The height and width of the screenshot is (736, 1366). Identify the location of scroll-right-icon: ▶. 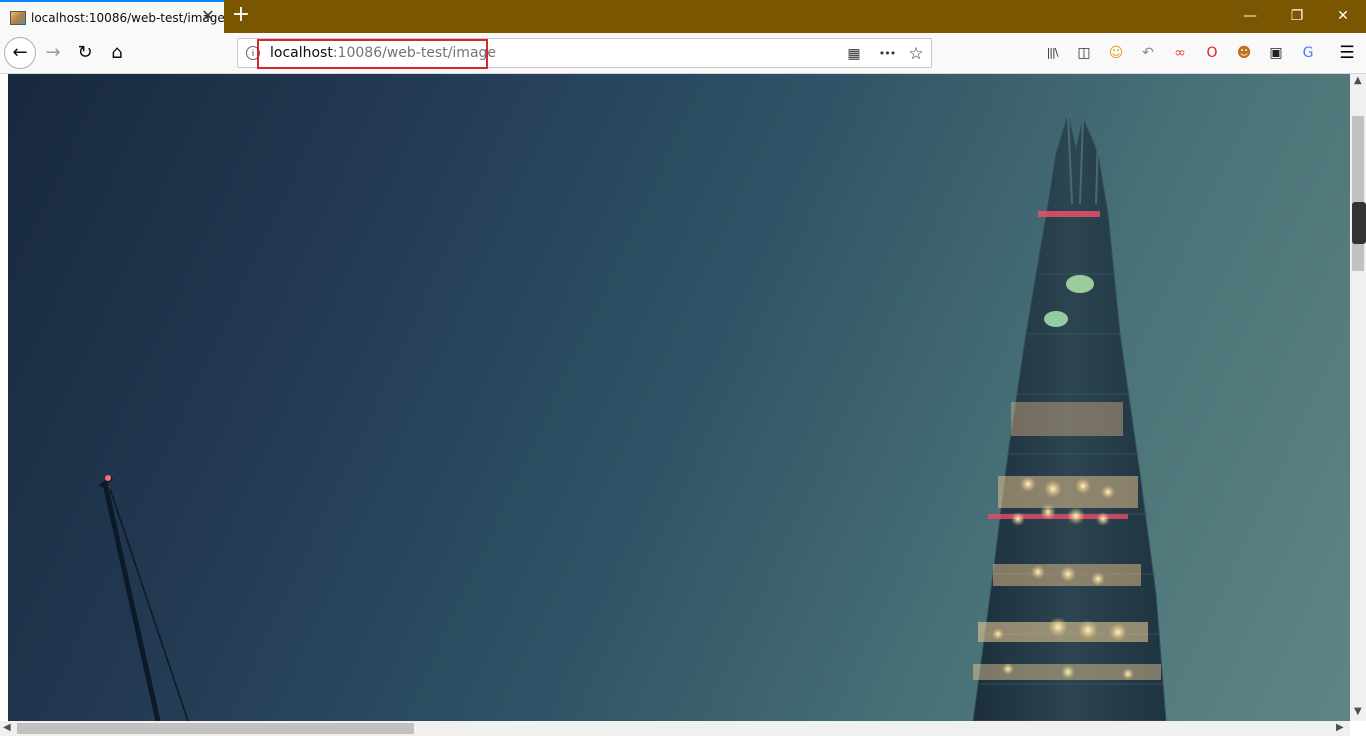
(1340, 727).